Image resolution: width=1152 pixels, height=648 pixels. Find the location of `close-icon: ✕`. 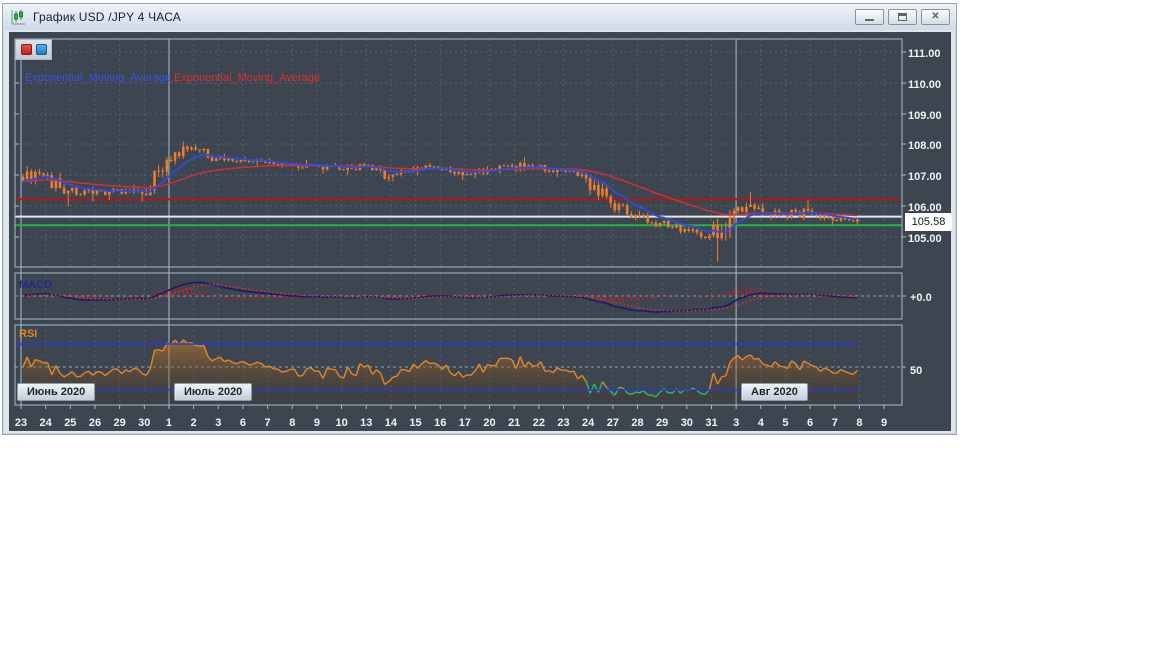

close-icon: ✕ is located at coordinates (935, 16).